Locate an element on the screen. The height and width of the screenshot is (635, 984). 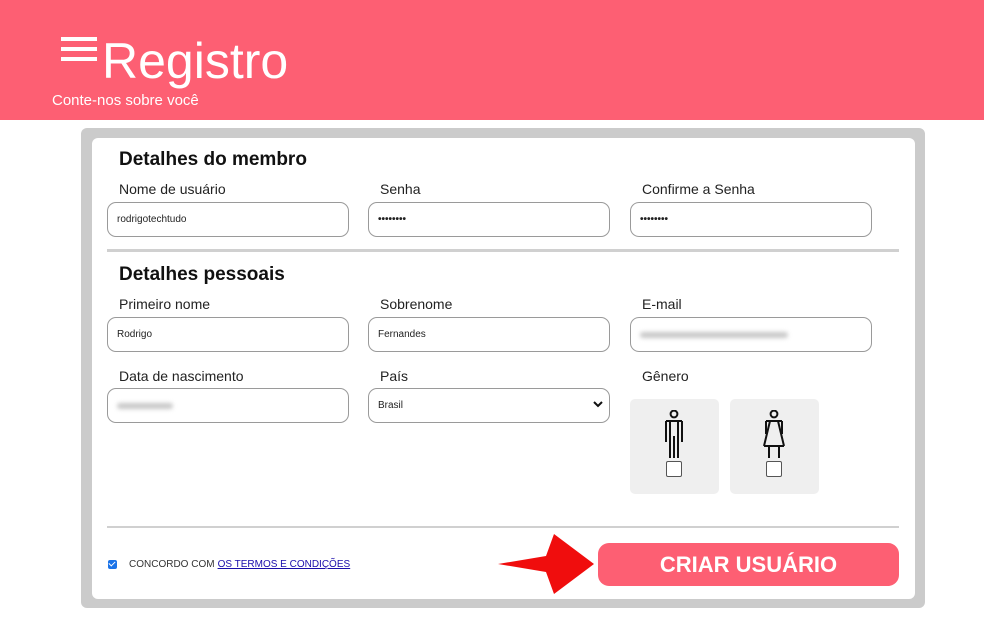
email-input is located at coordinates (751, 334).